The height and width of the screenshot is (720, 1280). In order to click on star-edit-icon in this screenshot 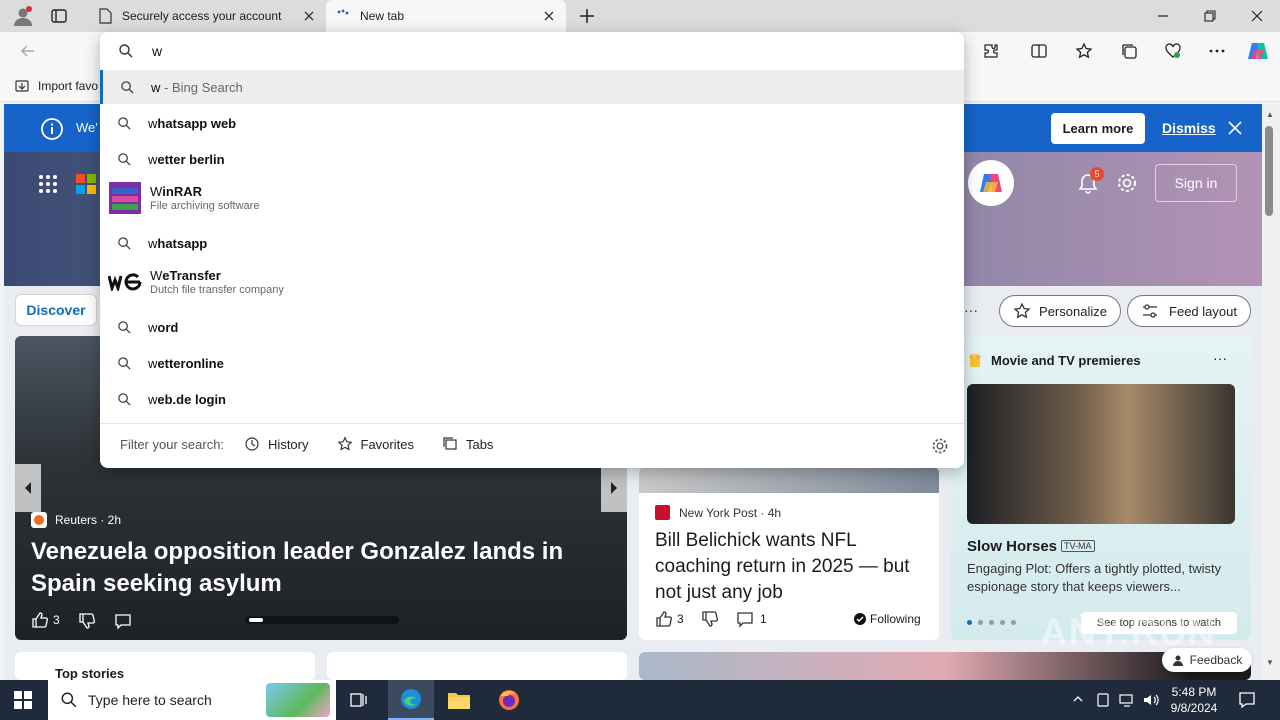, I will do `click(1022, 310)`.